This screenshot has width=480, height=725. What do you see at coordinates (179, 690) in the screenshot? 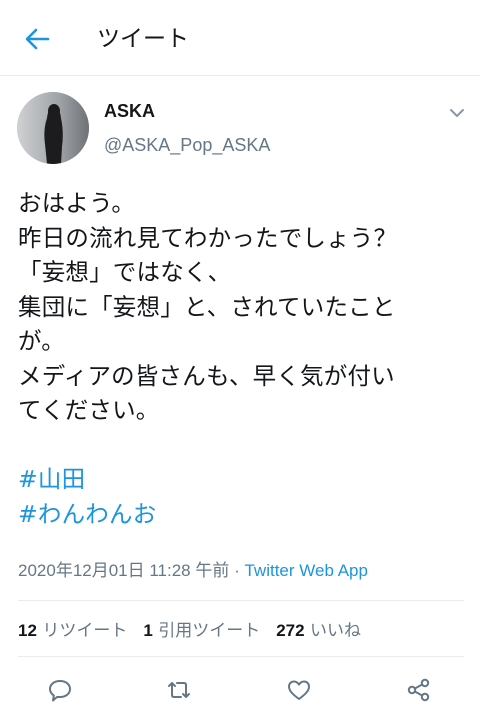
I see `retweet-icon` at bounding box center [179, 690].